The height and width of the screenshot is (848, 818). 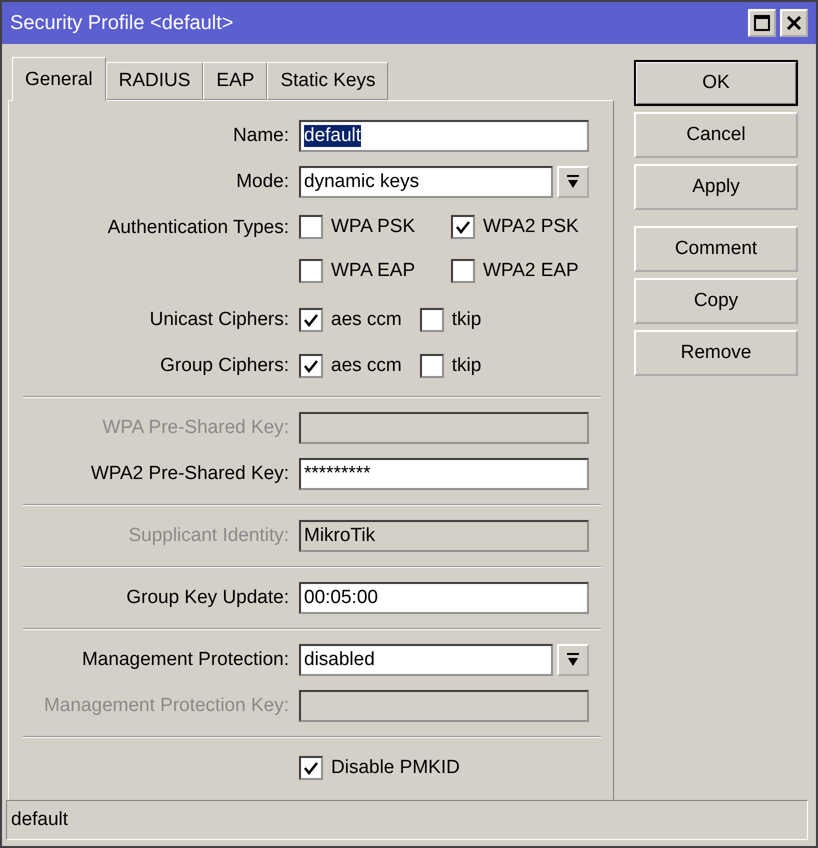 I want to click on field-label: Unicast Ciphers:, so click(x=219, y=320).